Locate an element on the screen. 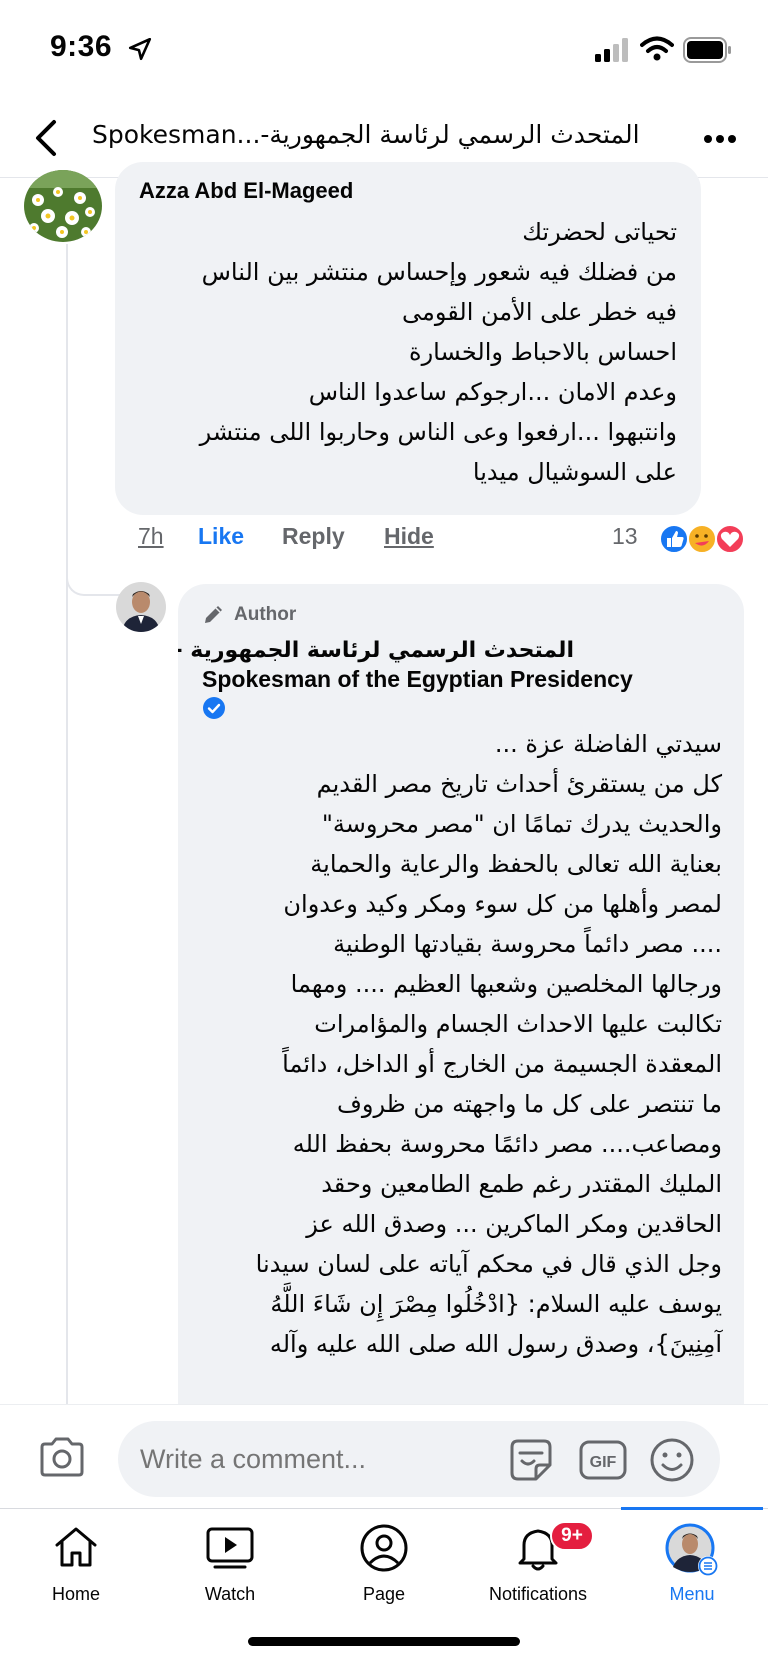 The image size is (768, 1663). comment-composer: GIF is located at coordinates (384, 1456).